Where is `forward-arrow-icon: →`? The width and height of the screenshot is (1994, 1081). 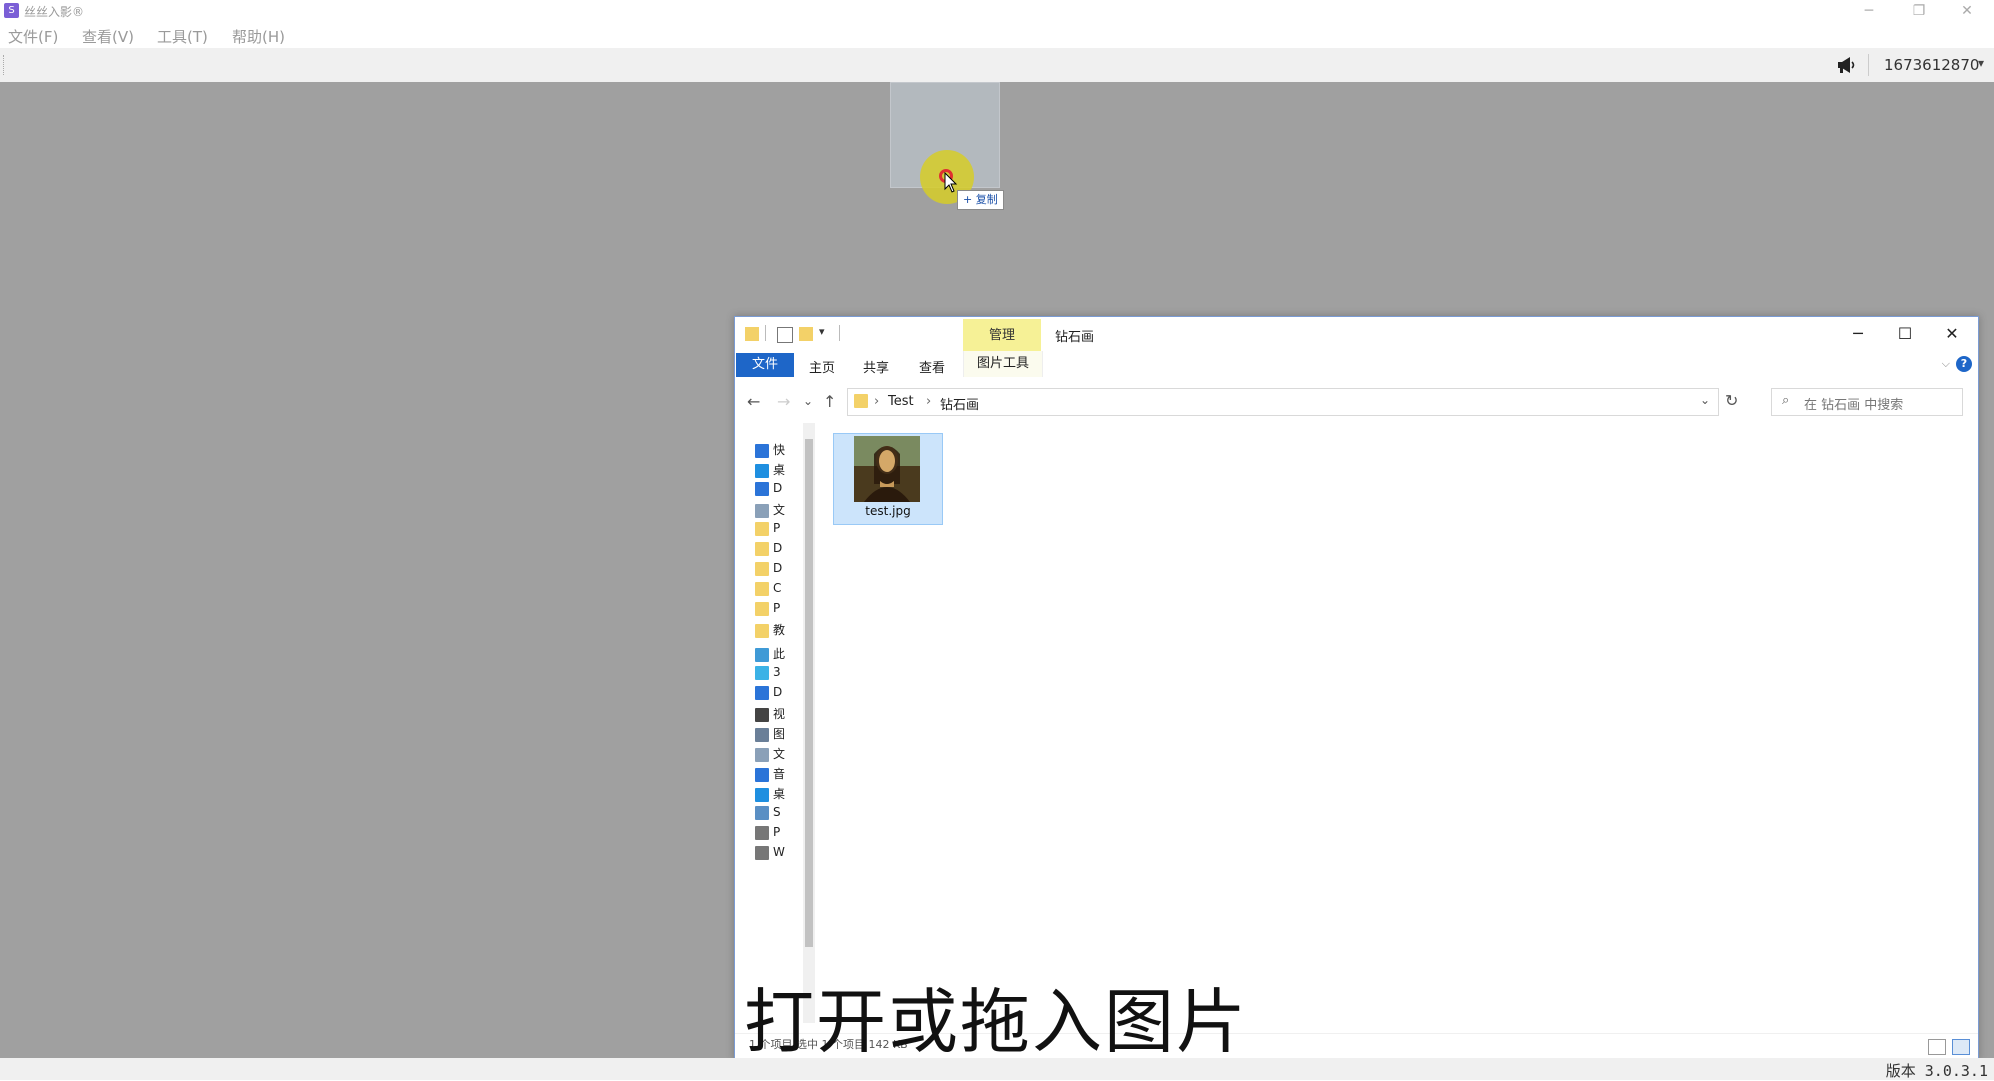
forward-arrow-icon: → is located at coordinates (783, 401).